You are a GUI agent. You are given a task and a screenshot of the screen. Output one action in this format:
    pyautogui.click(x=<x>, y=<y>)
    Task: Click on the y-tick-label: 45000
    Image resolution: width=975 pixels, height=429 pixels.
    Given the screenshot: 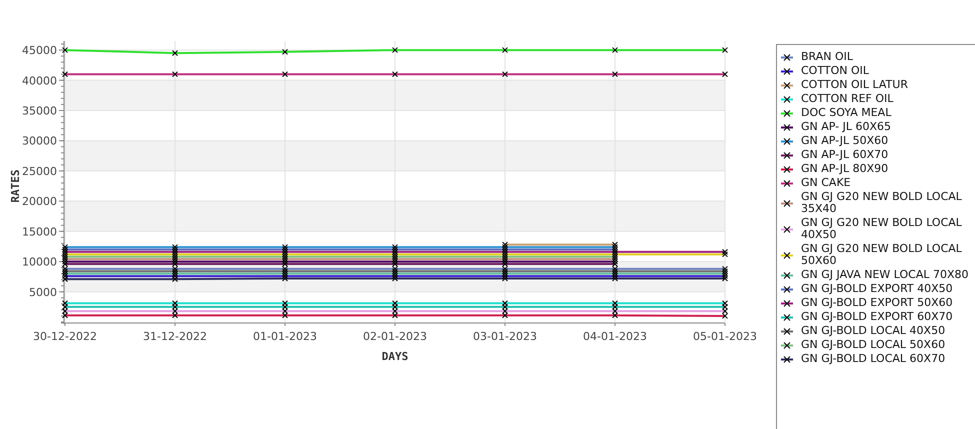 What is the action you would take?
    pyautogui.click(x=39, y=51)
    